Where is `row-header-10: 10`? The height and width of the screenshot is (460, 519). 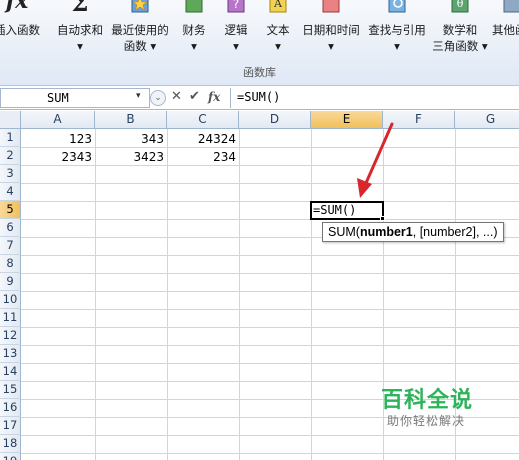
row-header-10: 10 is located at coordinates (10, 300).